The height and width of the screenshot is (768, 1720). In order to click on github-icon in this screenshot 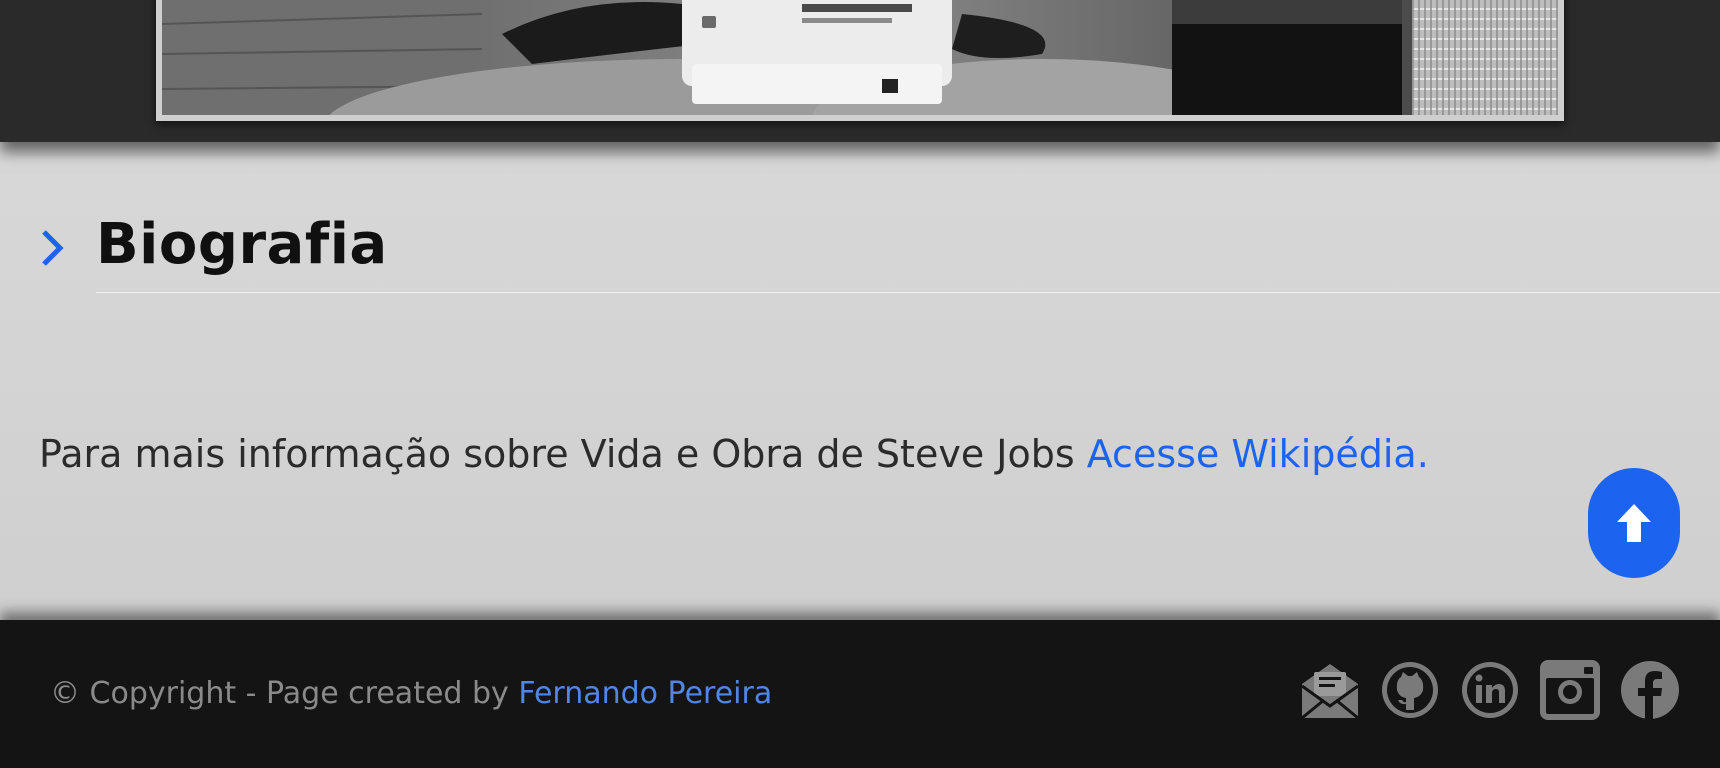, I will do `click(1410, 690)`.